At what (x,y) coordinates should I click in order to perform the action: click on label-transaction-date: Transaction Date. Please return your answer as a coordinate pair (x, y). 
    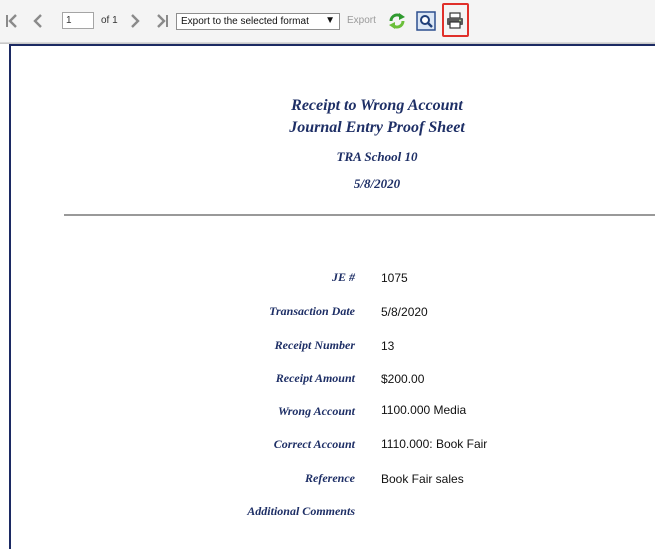
    Looking at the image, I should click on (312, 311).